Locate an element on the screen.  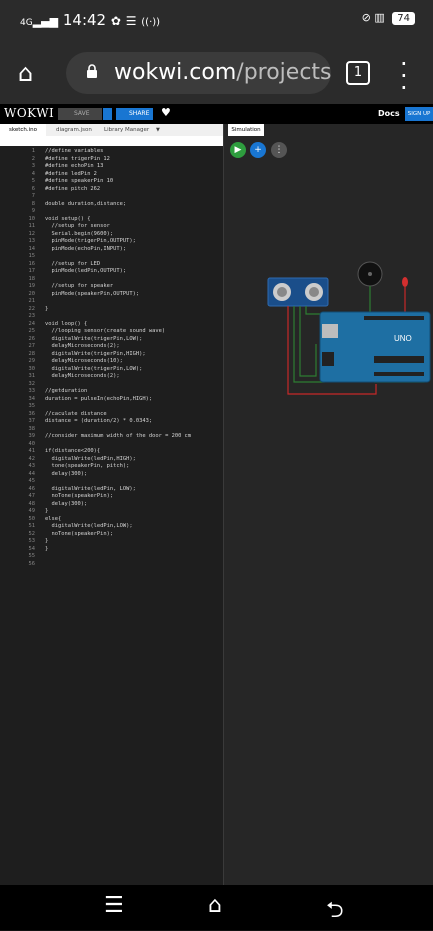
line-number: 41 is located at coordinates (32, 451).